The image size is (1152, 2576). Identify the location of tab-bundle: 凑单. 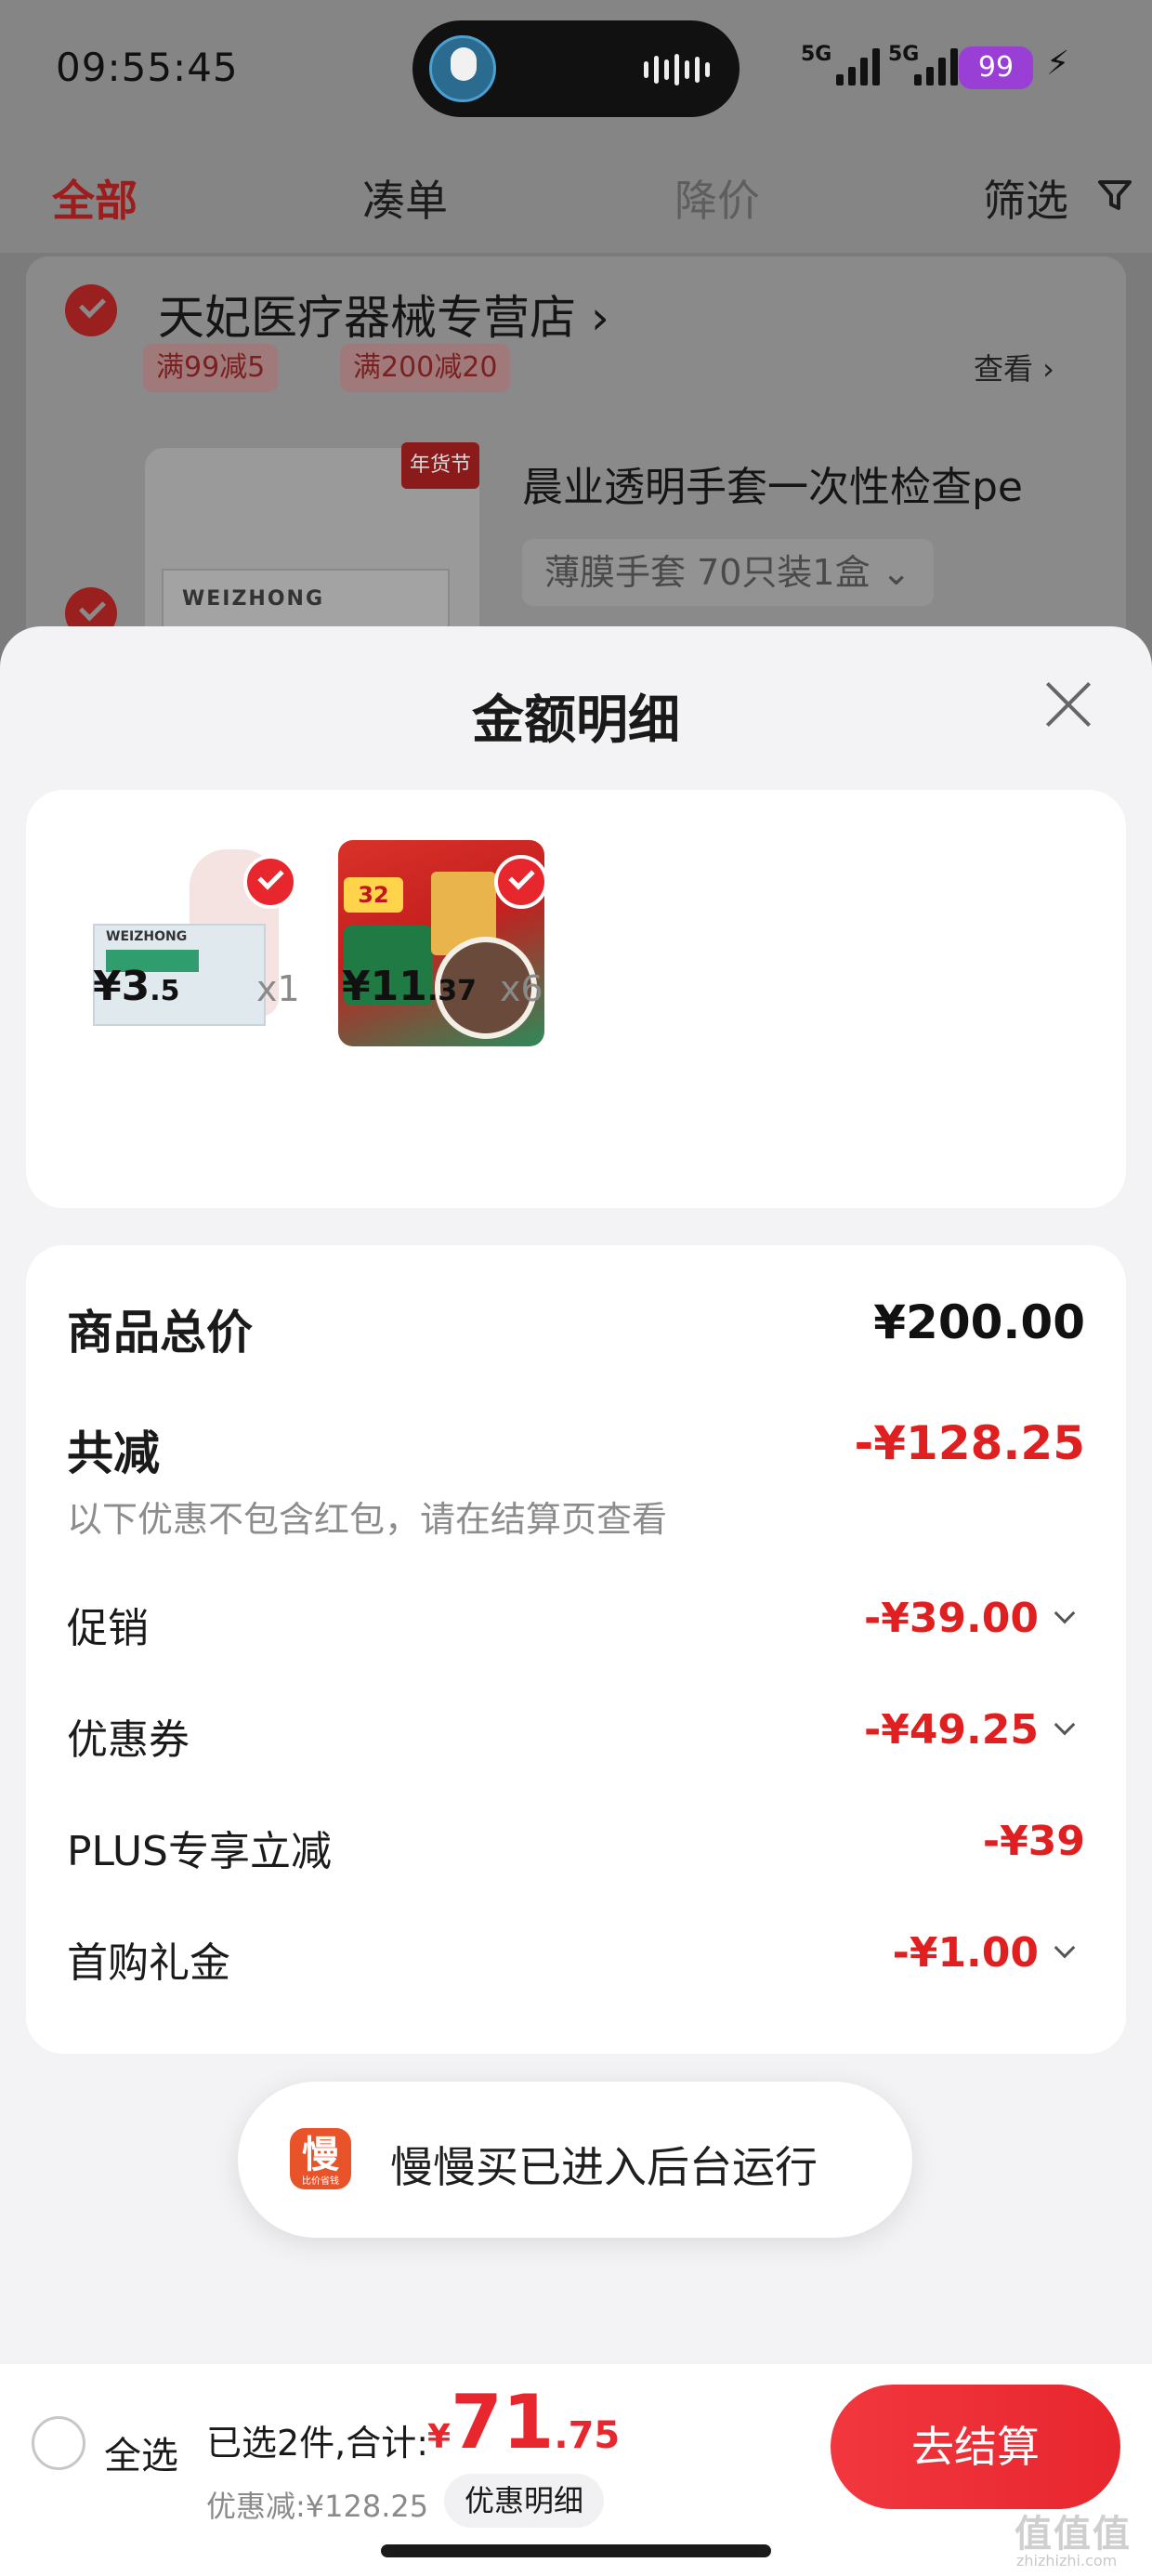
(405, 198).